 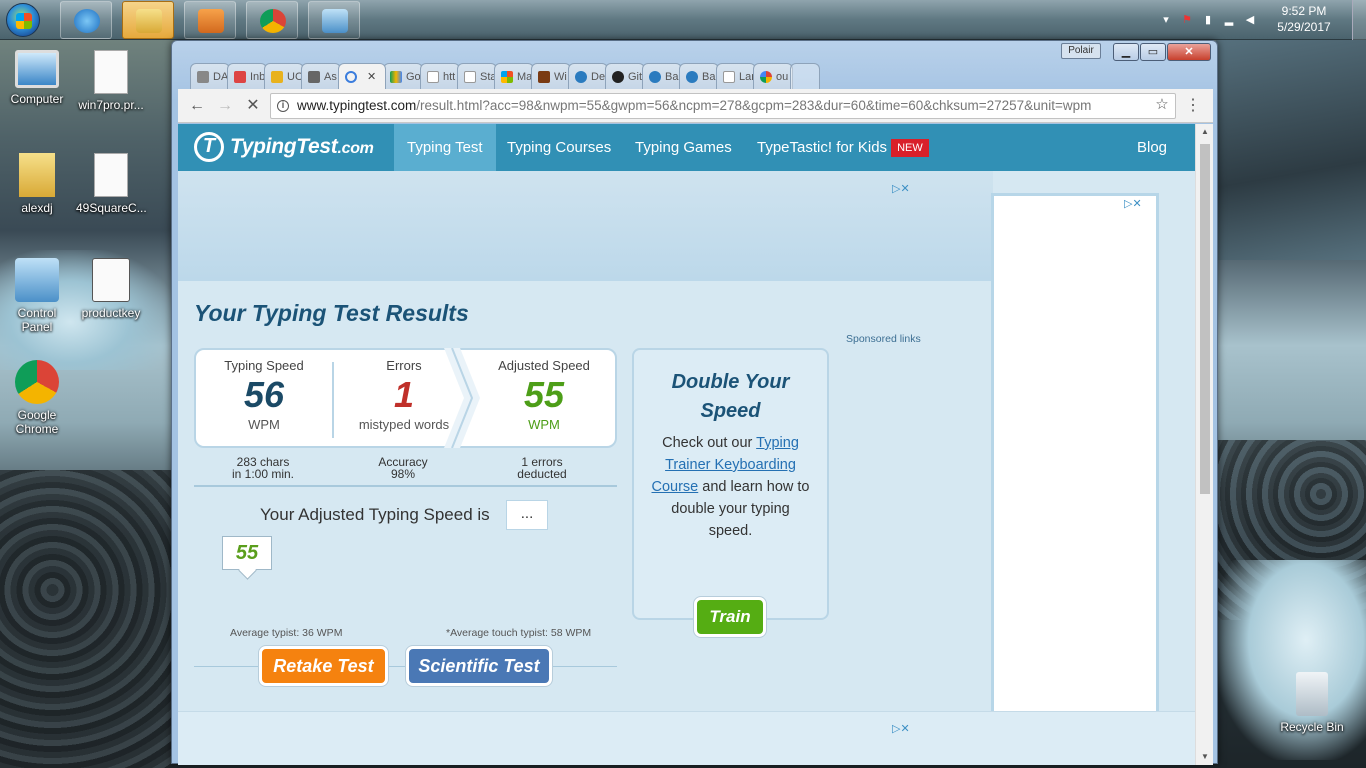 I want to click on system-tray: ▾ ⚑ ▮ ▂ ◀, so click(x=1208, y=20).